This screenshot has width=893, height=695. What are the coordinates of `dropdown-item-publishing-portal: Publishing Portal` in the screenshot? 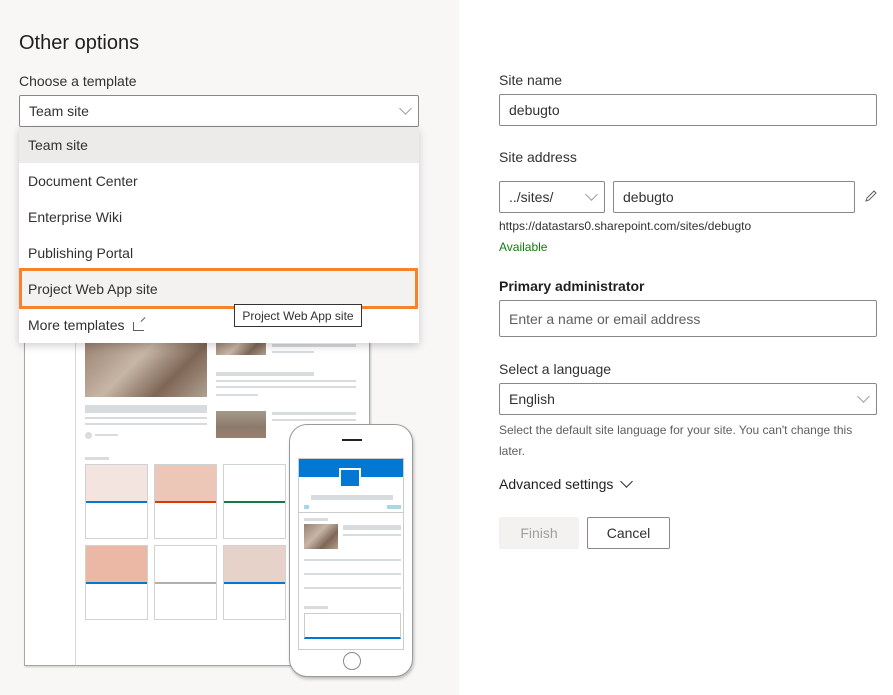 It's located at (219, 253).